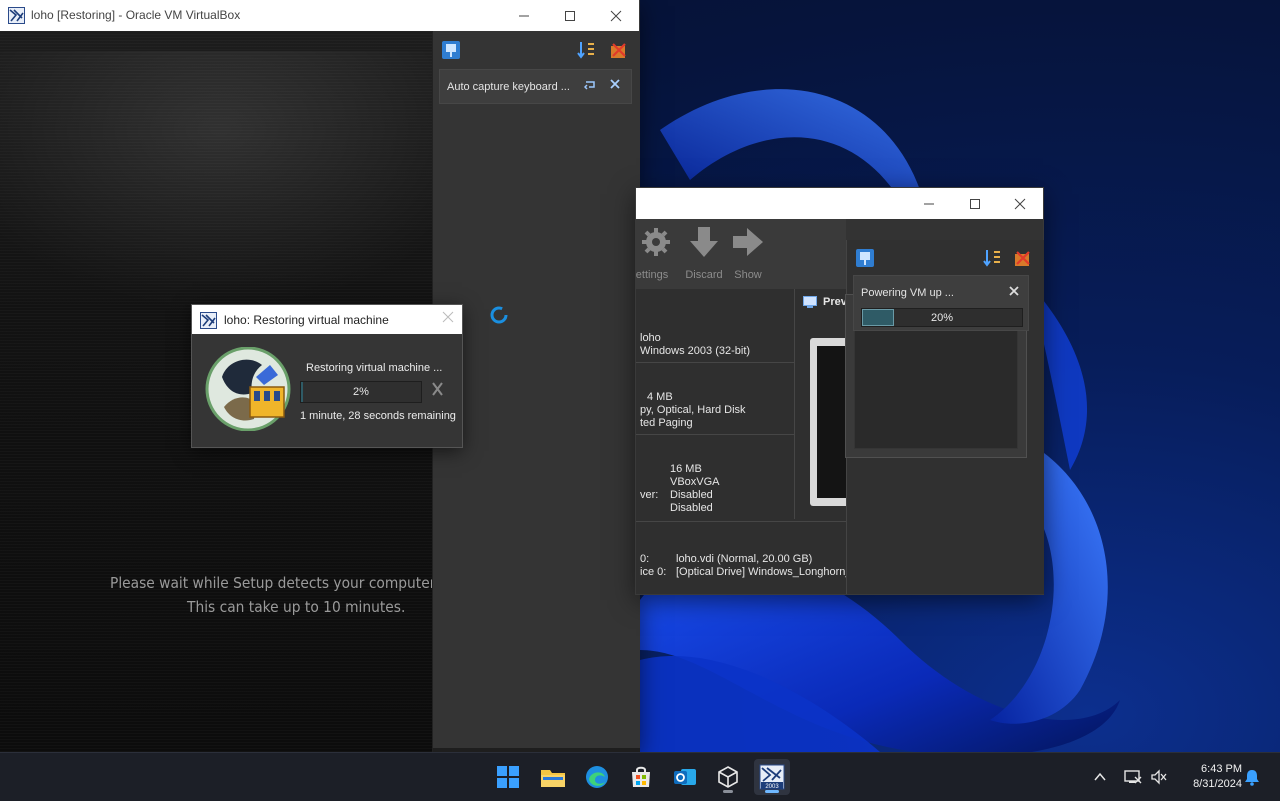 This screenshot has height=801, width=1280. I want to click on tray-network-status, so click(1133, 777).